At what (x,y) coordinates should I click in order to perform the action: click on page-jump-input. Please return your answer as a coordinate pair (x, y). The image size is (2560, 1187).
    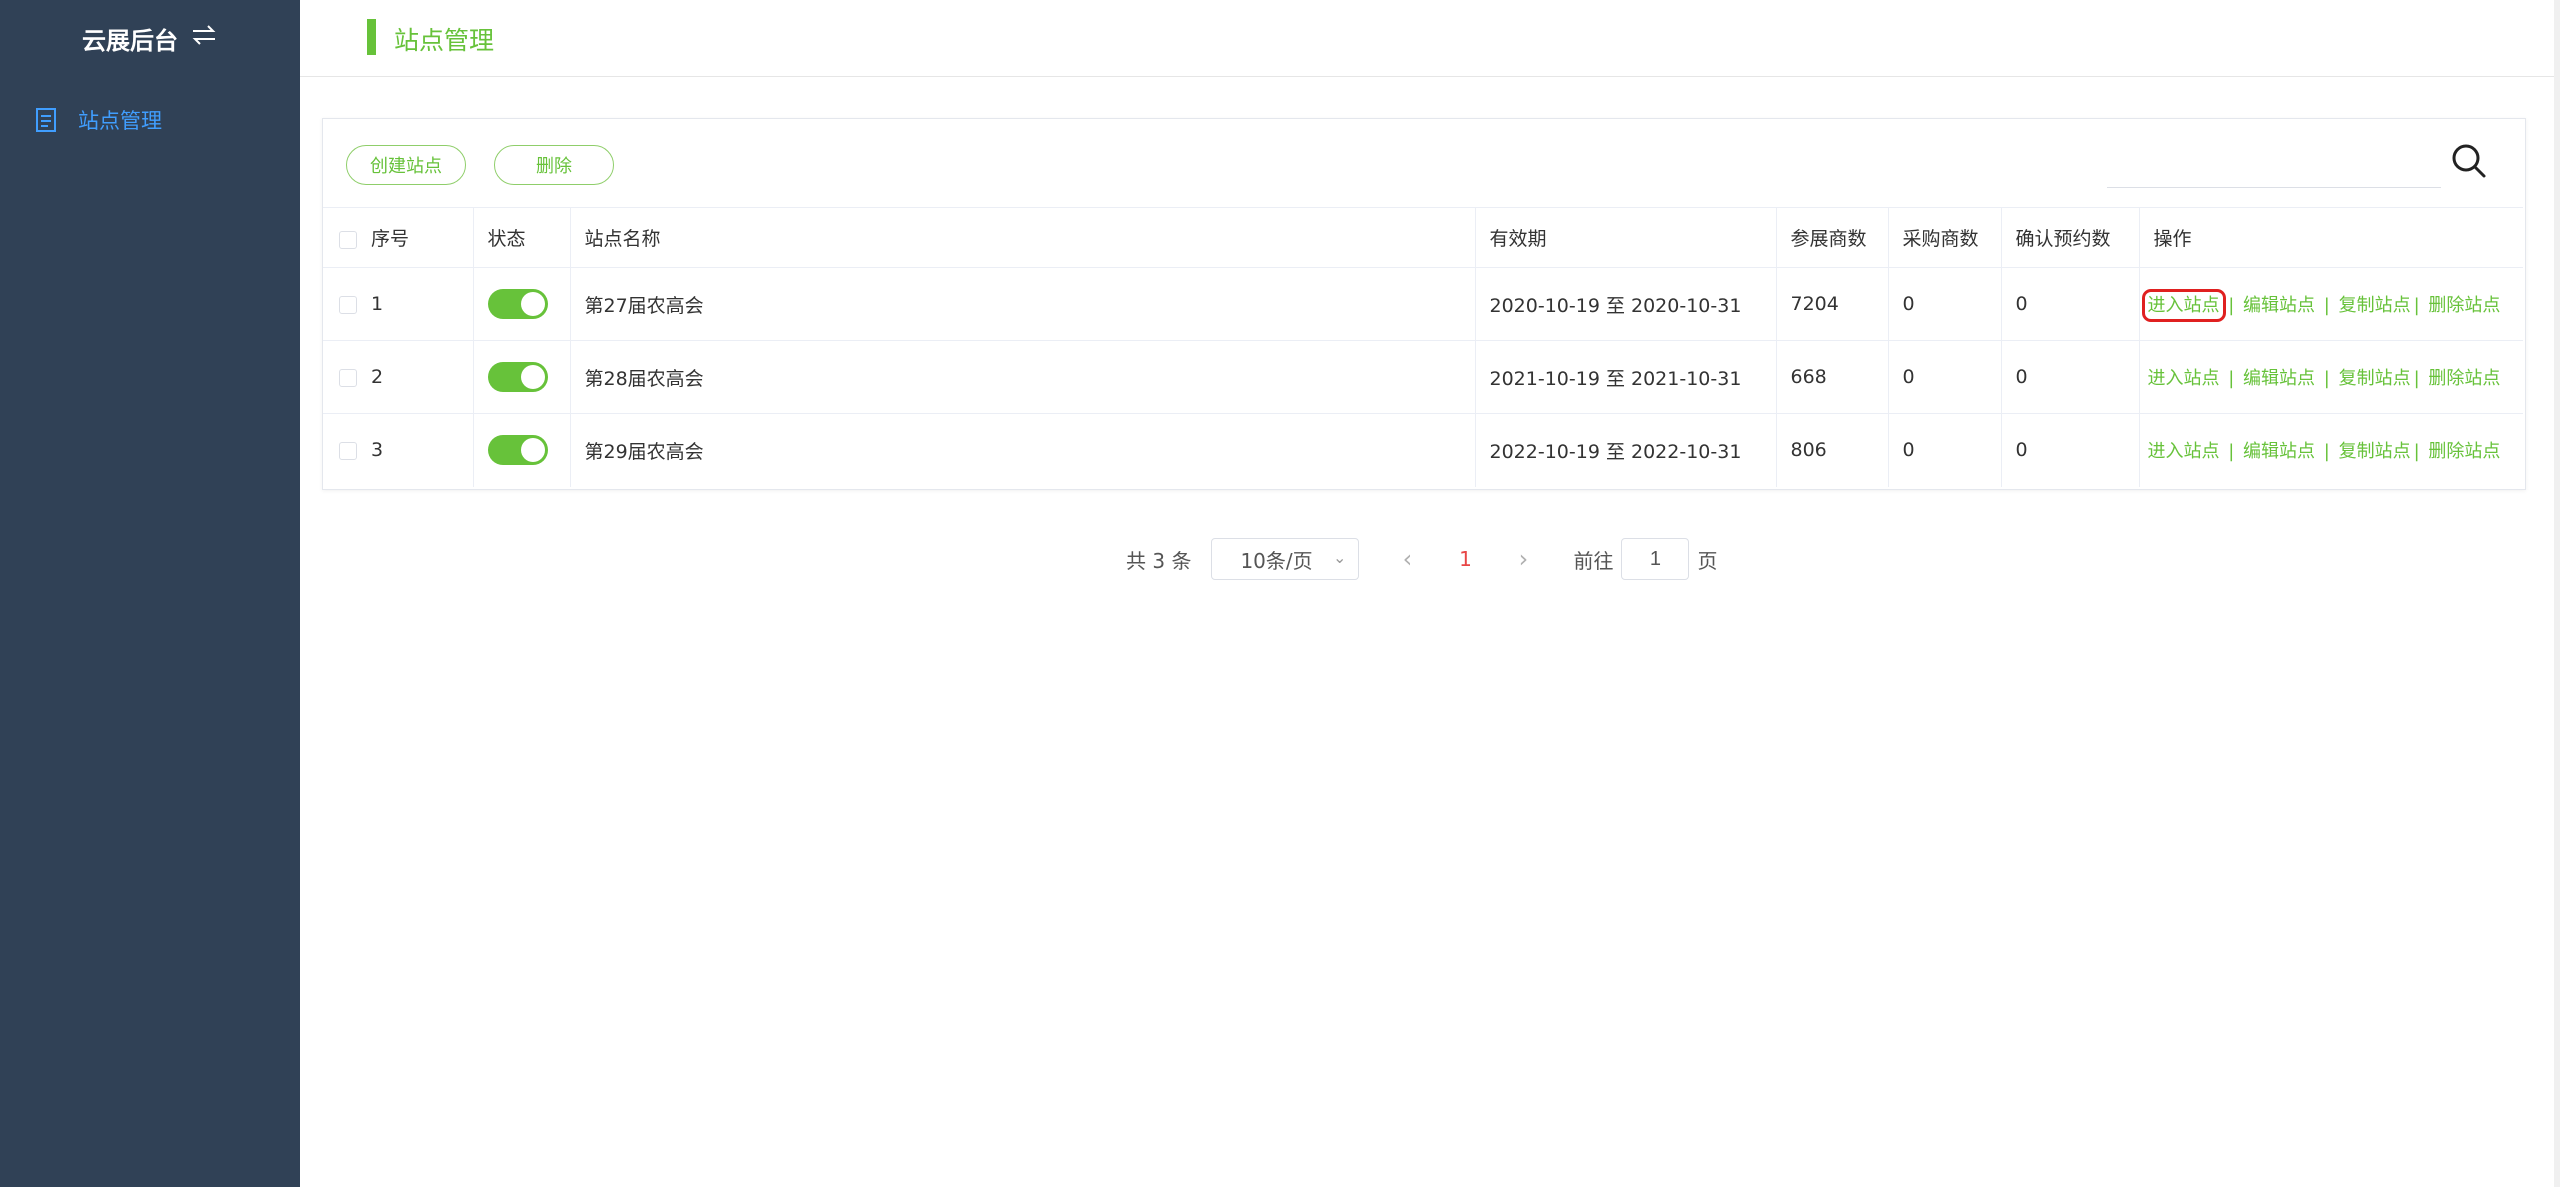
    Looking at the image, I should click on (1655, 559).